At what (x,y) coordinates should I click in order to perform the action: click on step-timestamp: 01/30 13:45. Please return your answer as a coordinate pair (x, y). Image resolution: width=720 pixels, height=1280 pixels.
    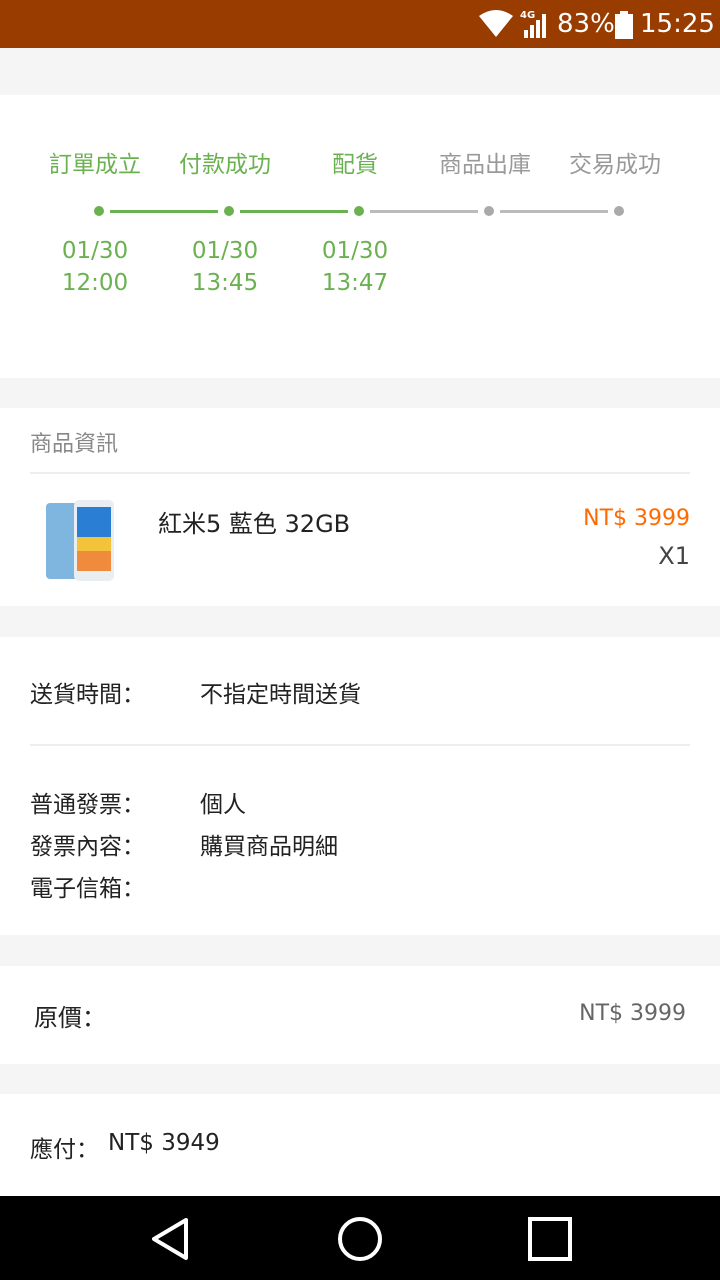
    Looking at the image, I should click on (225, 267).